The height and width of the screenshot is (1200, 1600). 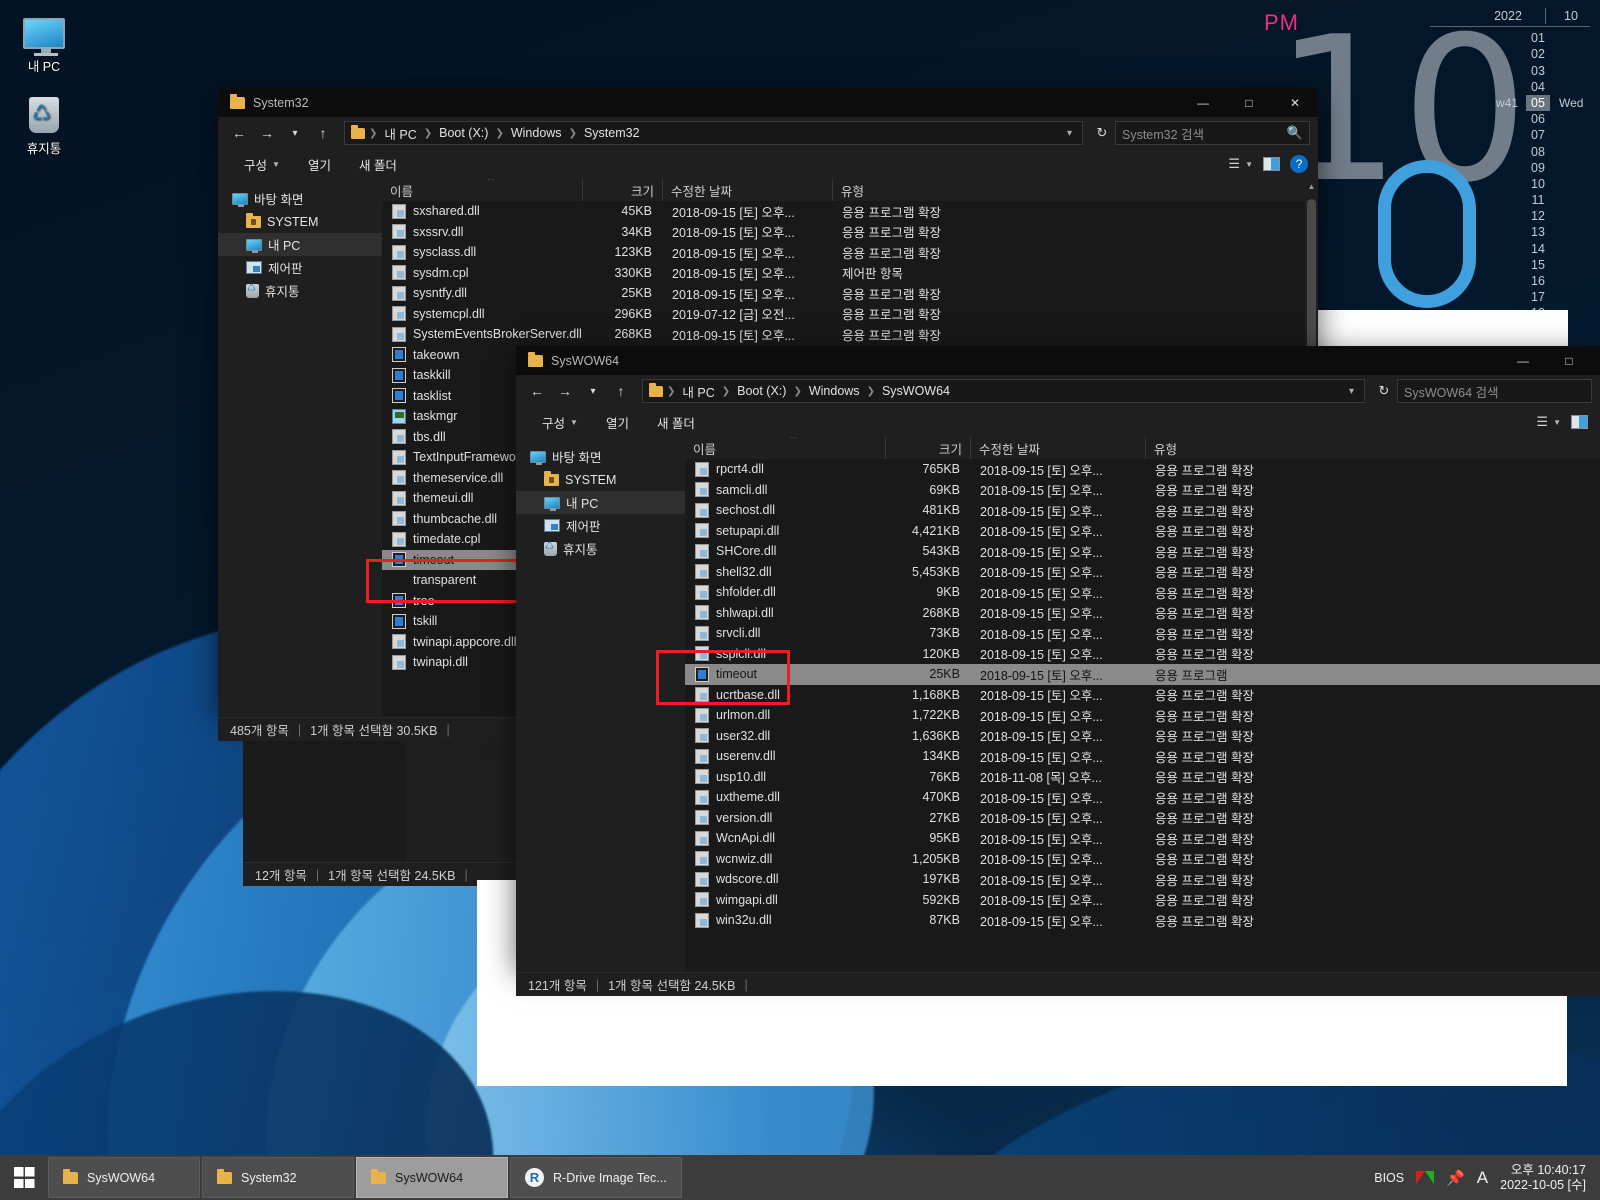 I want to click on breadcrumb-item: System32, so click(x=612, y=133).